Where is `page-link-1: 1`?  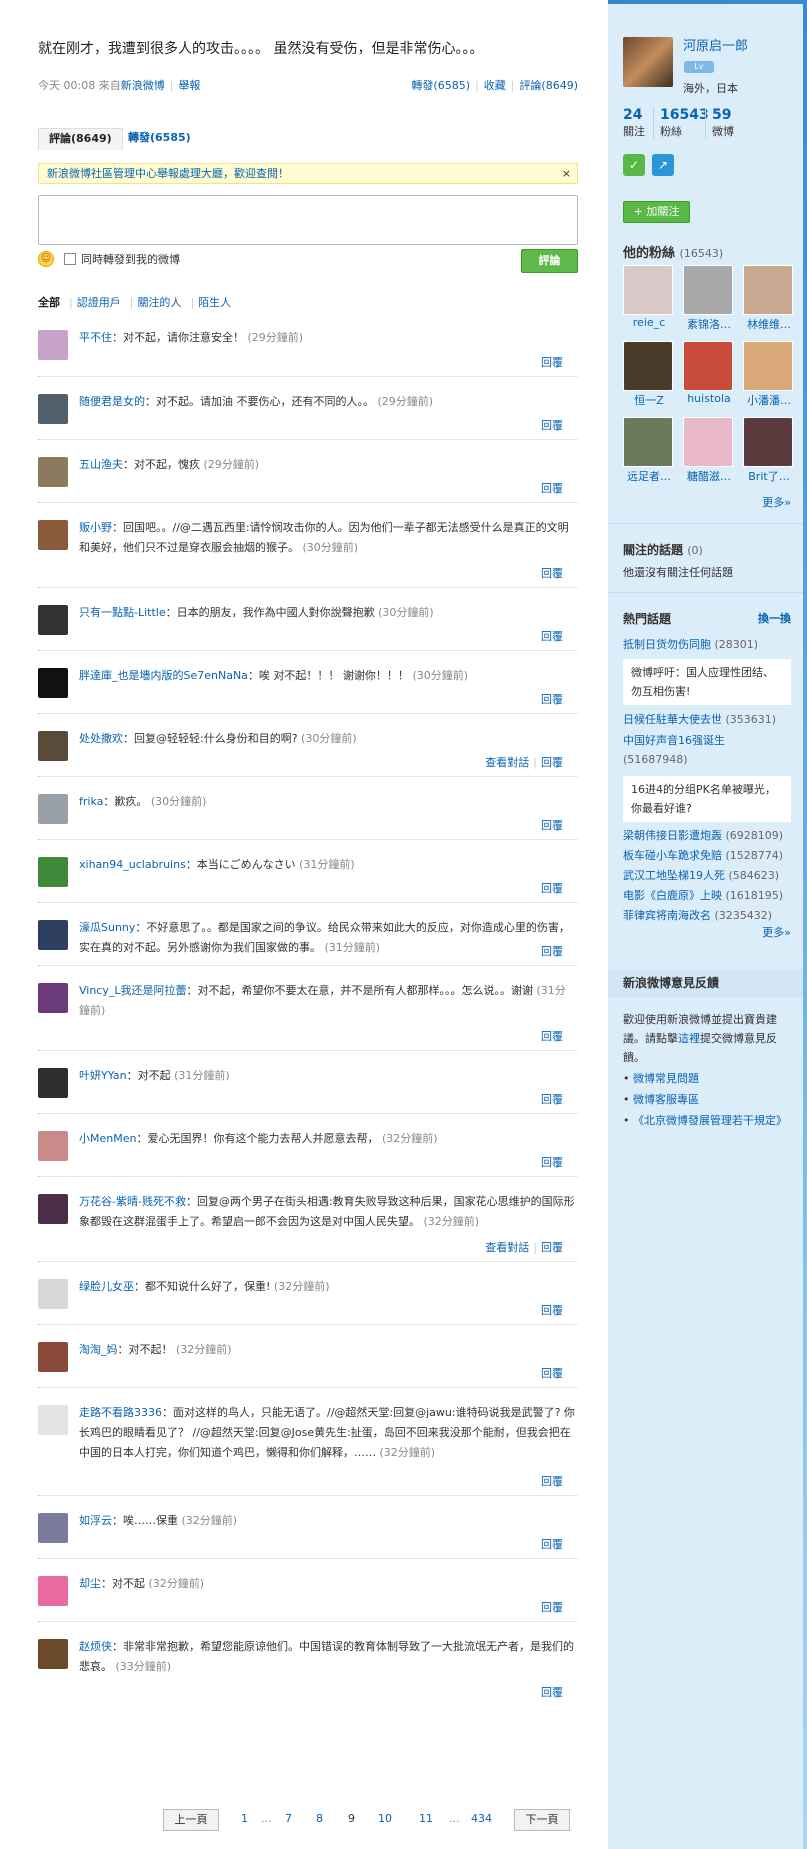
page-link-1: 1 is located at coordinates (244, 1818).